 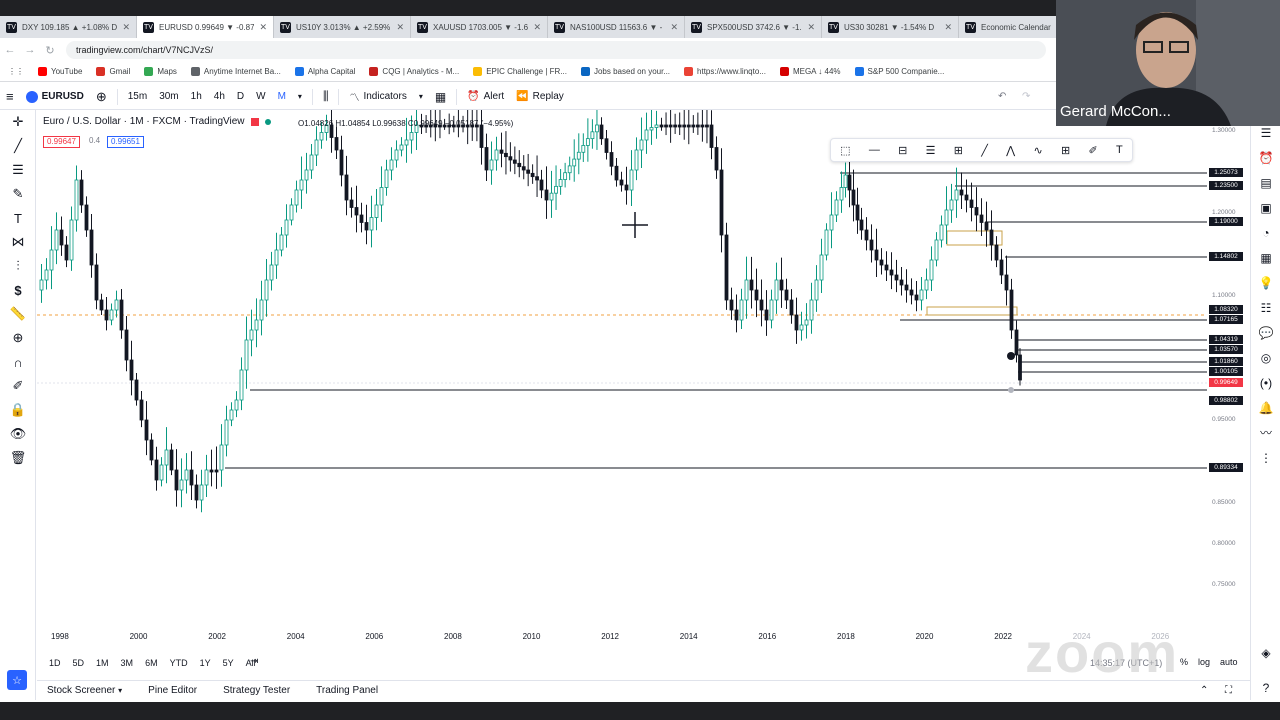 What do you see at coordinates (1010, 150) in the screenshot?
I see `path-icon: ⋀` at bounding box center [1010, 150].